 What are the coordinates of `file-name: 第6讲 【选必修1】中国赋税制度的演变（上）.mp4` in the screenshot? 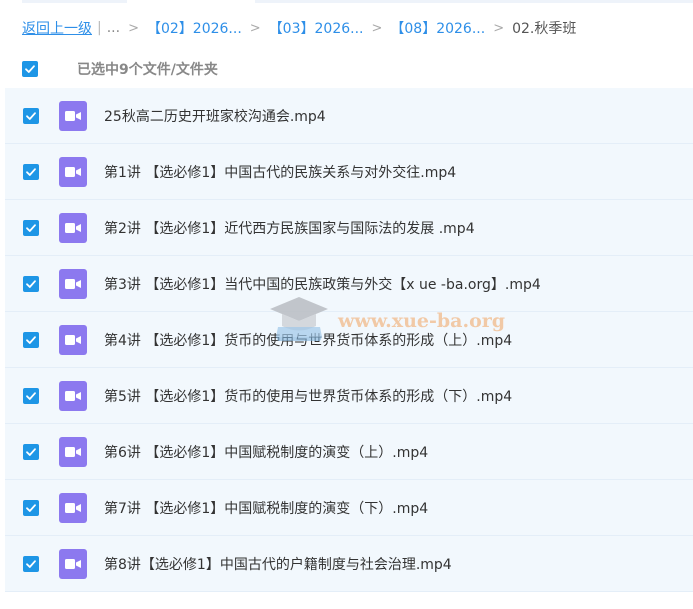 It's located at (266, 452).